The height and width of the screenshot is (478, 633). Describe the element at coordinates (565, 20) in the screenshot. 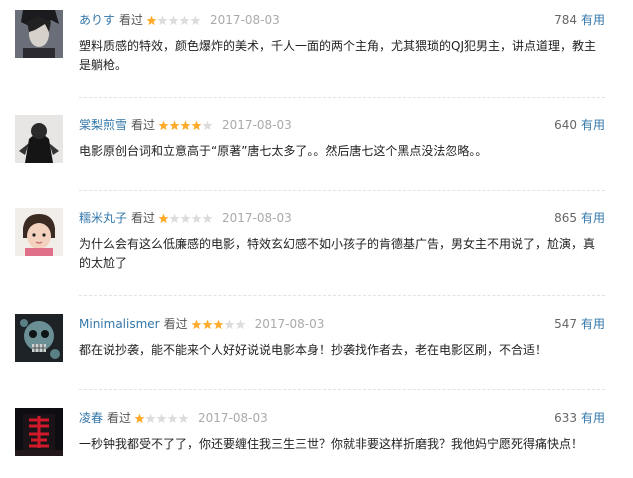

I see `vote-count: 784` at that location.